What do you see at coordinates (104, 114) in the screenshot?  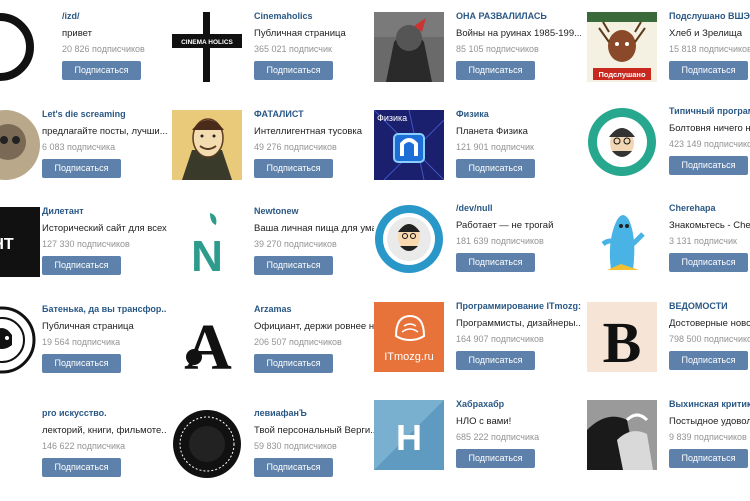 I see `community-name: Let's die screaming` at bounding box center [104, 114].